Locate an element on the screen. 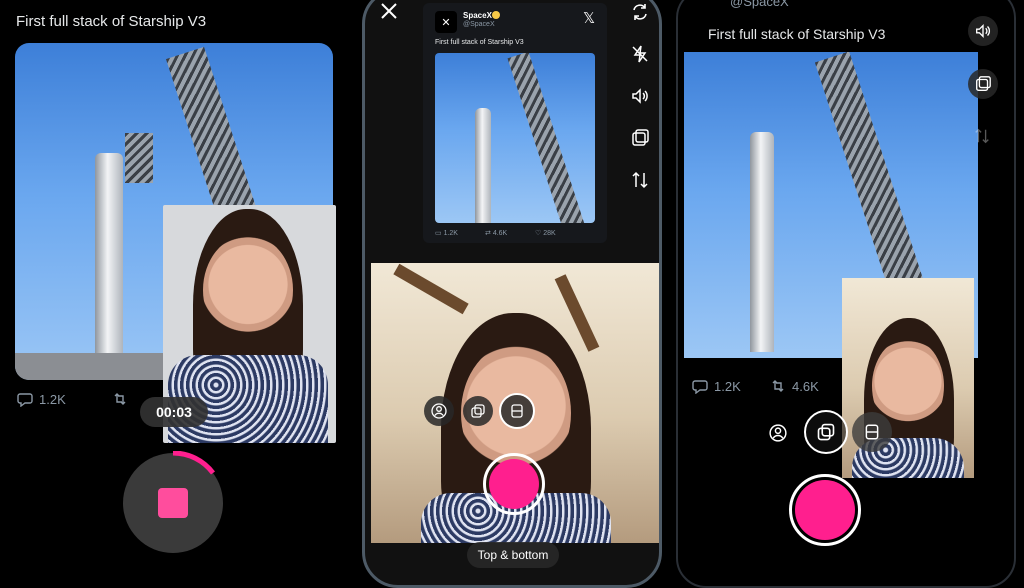 Image resolution: width=1024 pixels, height=588 pixels. sound-icon is located at coordinates (640, 96).